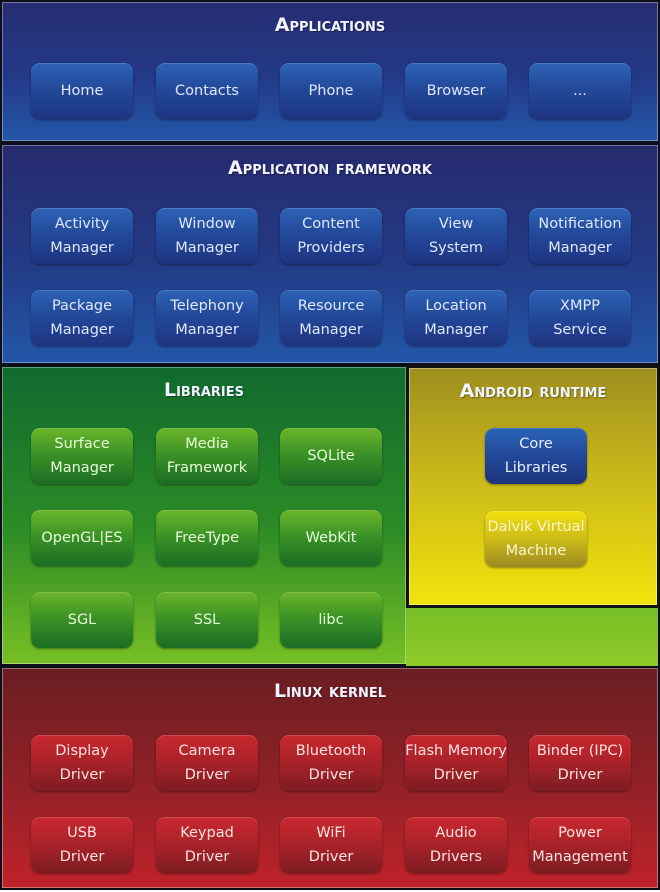  Describe the element at coordinates (580, 763) in the screenshot. I see `kernel-binder-ipc-driver: Binder (IPC) Driver` at that location.